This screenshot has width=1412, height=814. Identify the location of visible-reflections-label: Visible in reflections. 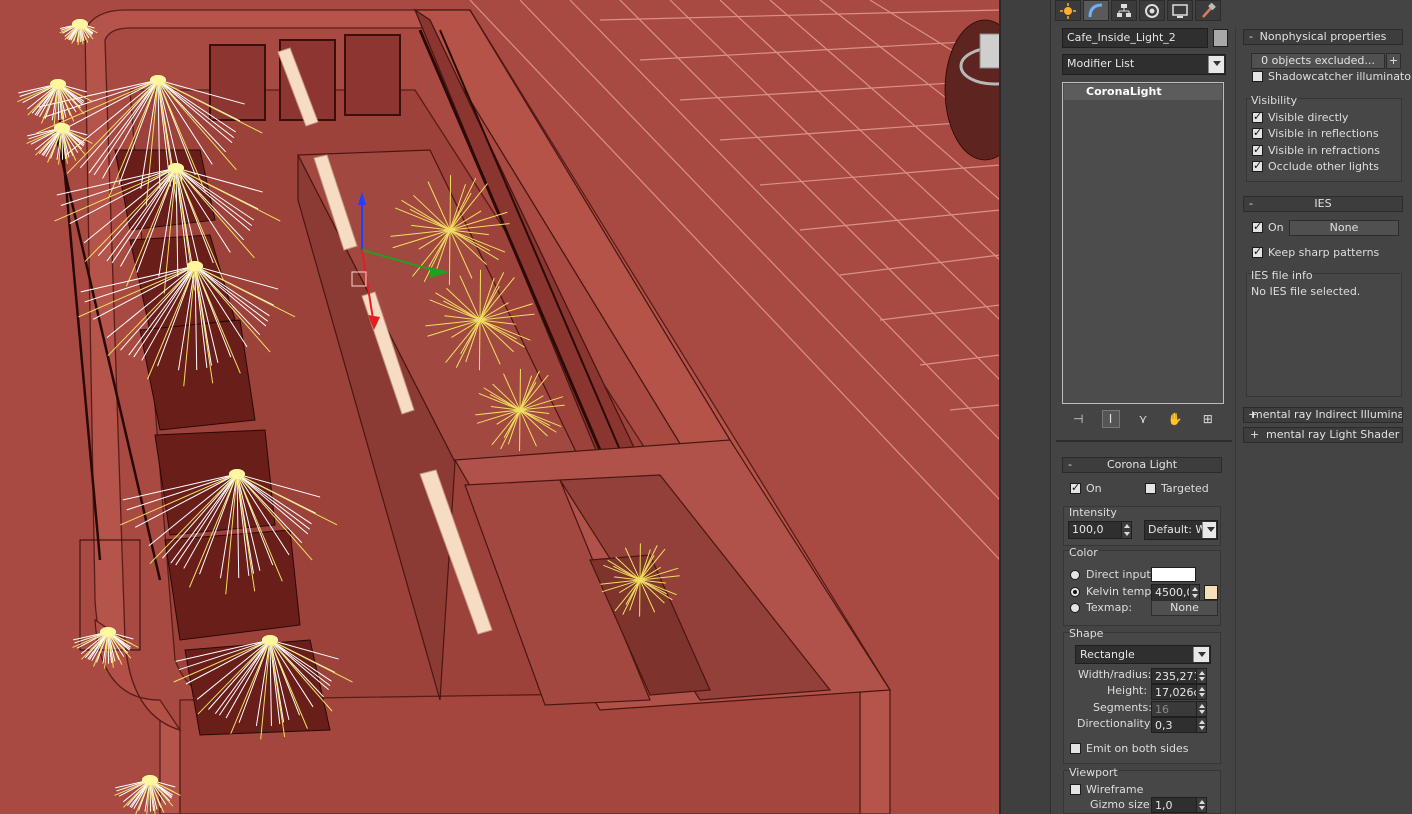
(1323, 133).